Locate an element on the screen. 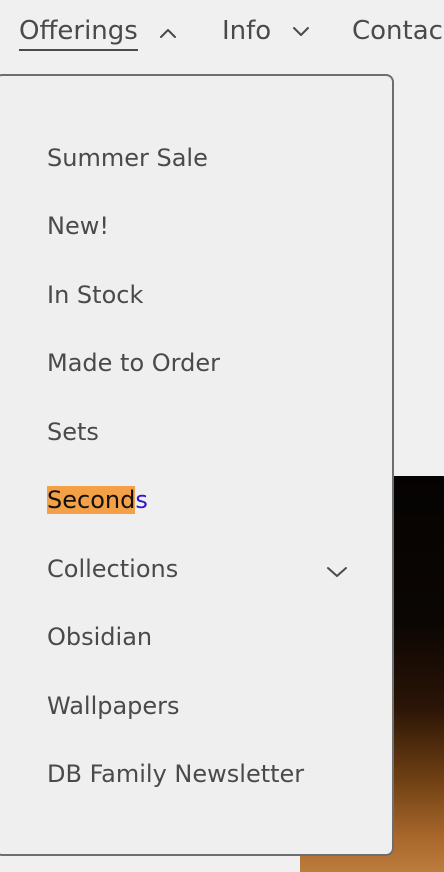 The width and height of the screenshot is (444, 872). nav-contact: Contac is located at coordinates (397, 31).